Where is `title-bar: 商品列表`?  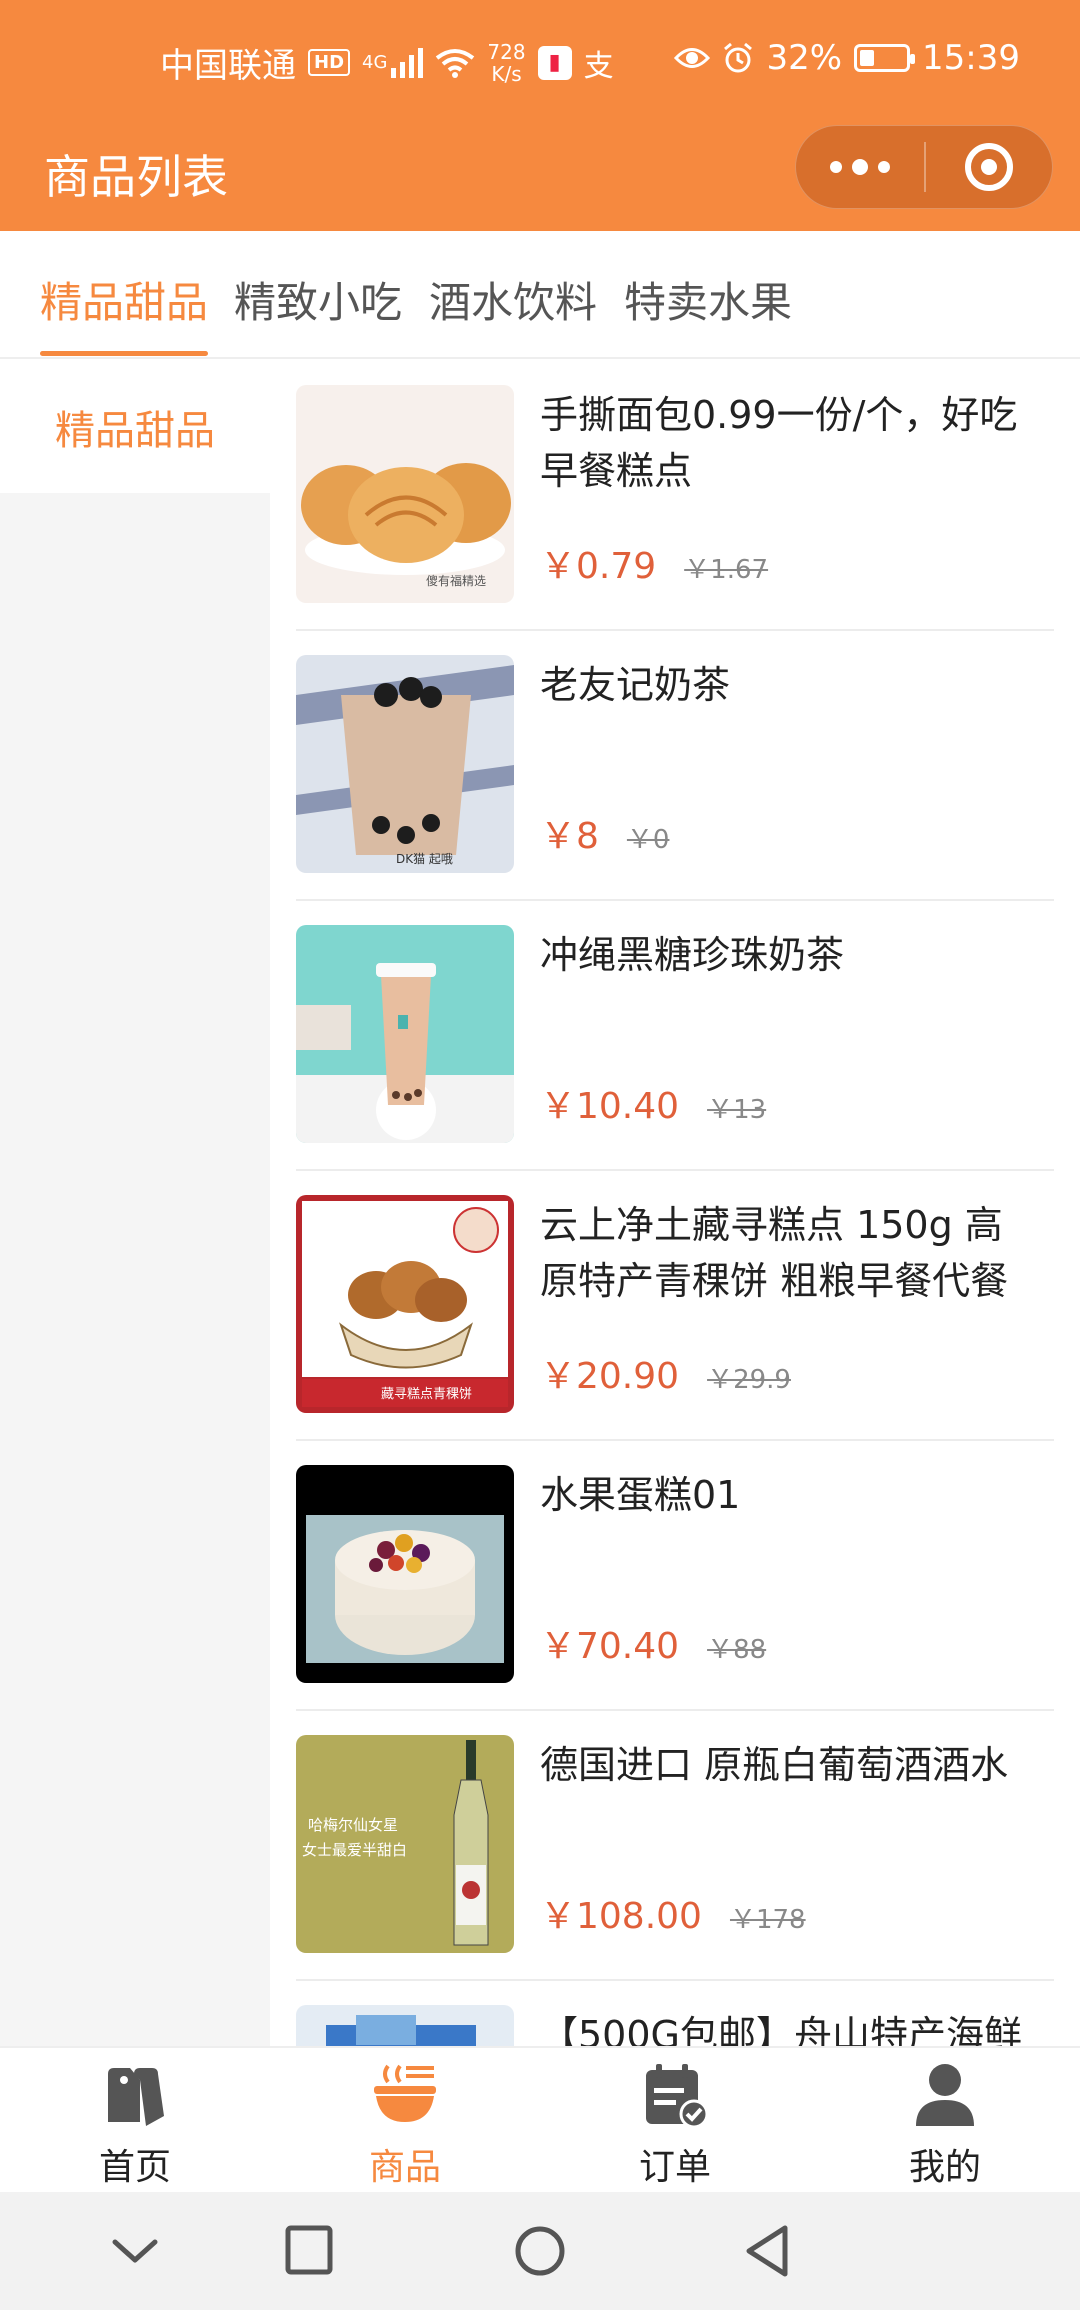
title-bar: 商品列表 is located at coordinates (540, 178).